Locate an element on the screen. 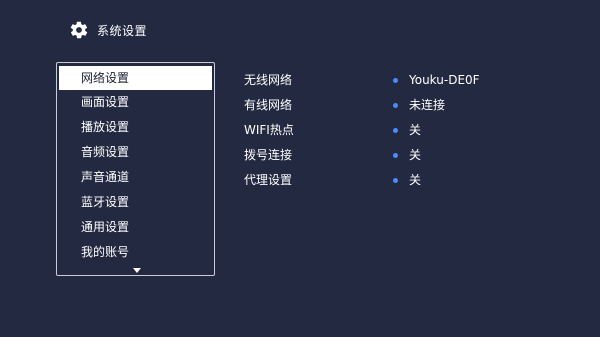  menu-item-playback: 播放设置 is located at coordinates (135, 127).